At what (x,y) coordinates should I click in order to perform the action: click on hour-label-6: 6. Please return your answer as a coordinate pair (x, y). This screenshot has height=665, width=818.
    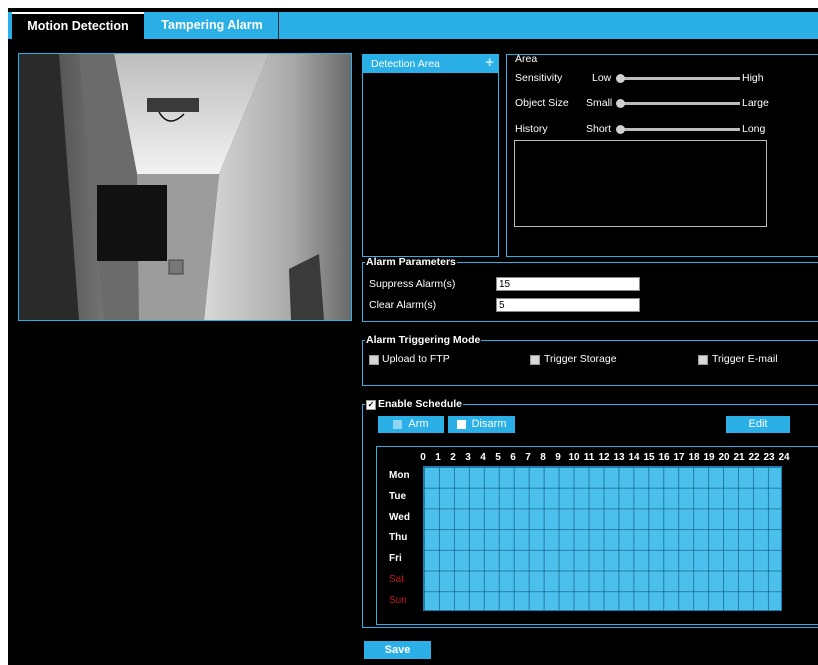
    Looking at the image, I should click on (513, 457).